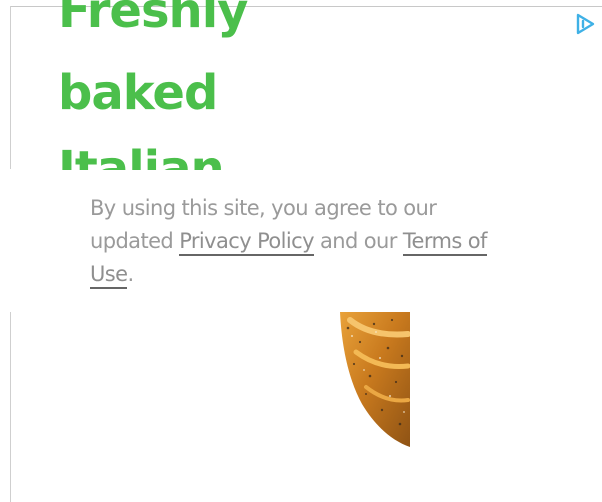 The image size is (602, 502). I want to click on adchoices-icon, so click(585, 24).